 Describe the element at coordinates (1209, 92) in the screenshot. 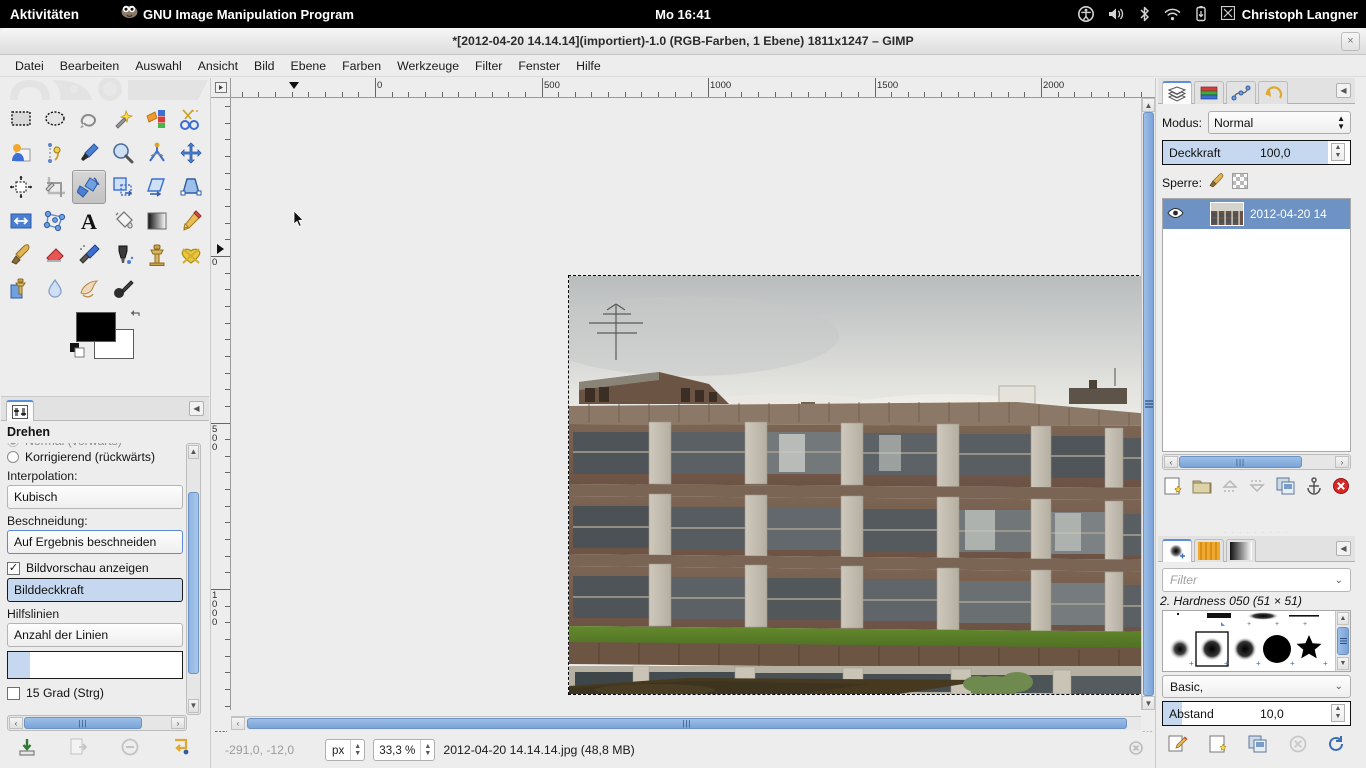

I see `channels-tab` at that location.